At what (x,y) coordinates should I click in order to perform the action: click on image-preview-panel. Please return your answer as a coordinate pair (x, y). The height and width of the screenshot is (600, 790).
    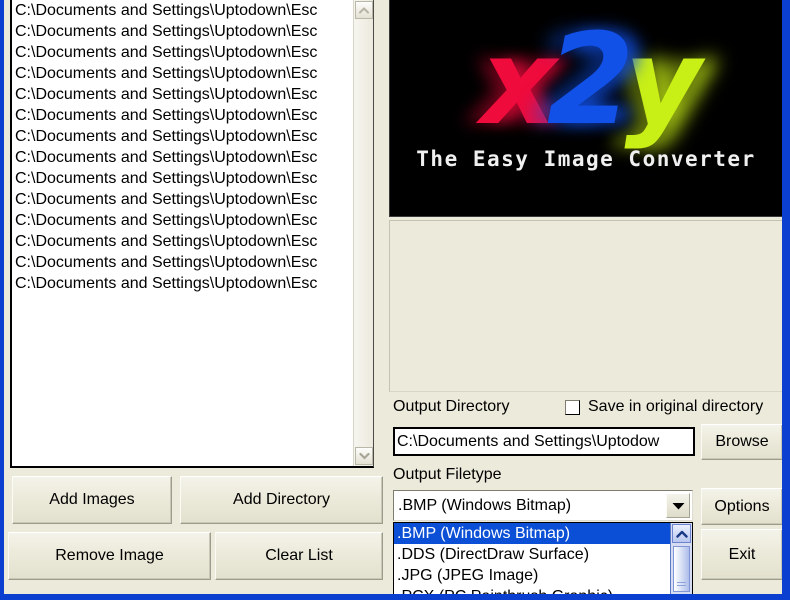
    Looking at the image, I should click on (586, 306).